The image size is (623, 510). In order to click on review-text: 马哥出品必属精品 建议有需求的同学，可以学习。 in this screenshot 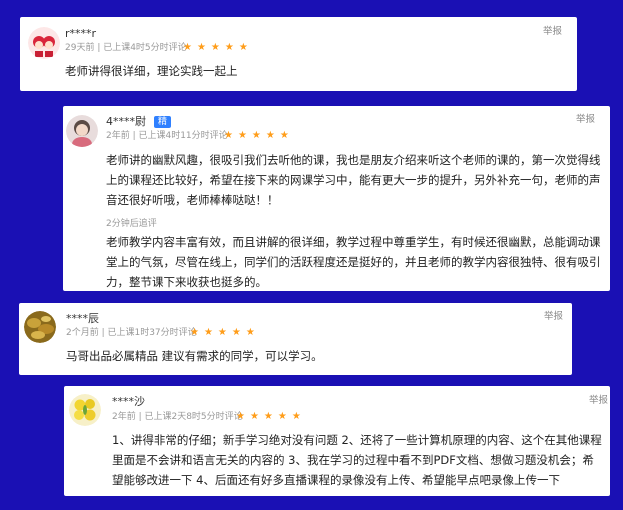, I will do `click(194, 356)`.